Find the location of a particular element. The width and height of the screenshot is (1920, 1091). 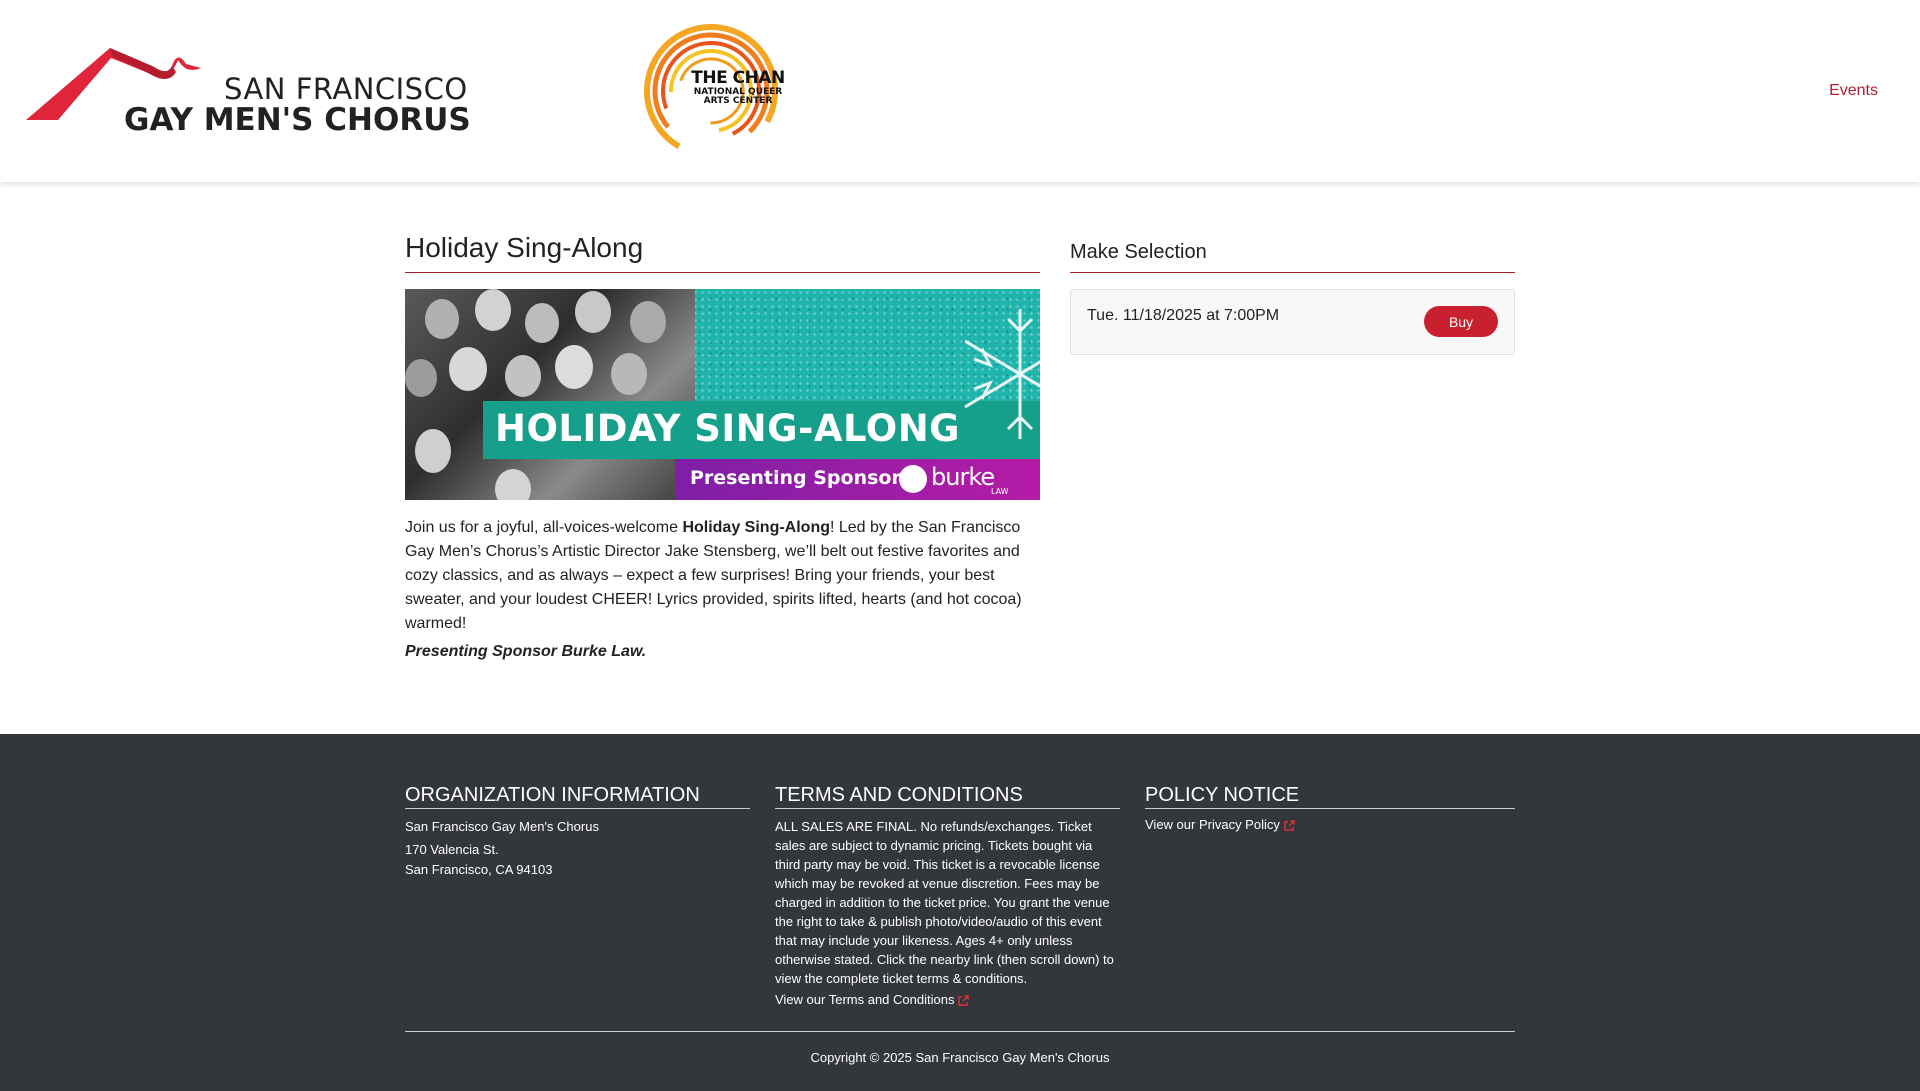

terms-heading: TERMS AND CONDITIONS is located at coordinates (947, 796).